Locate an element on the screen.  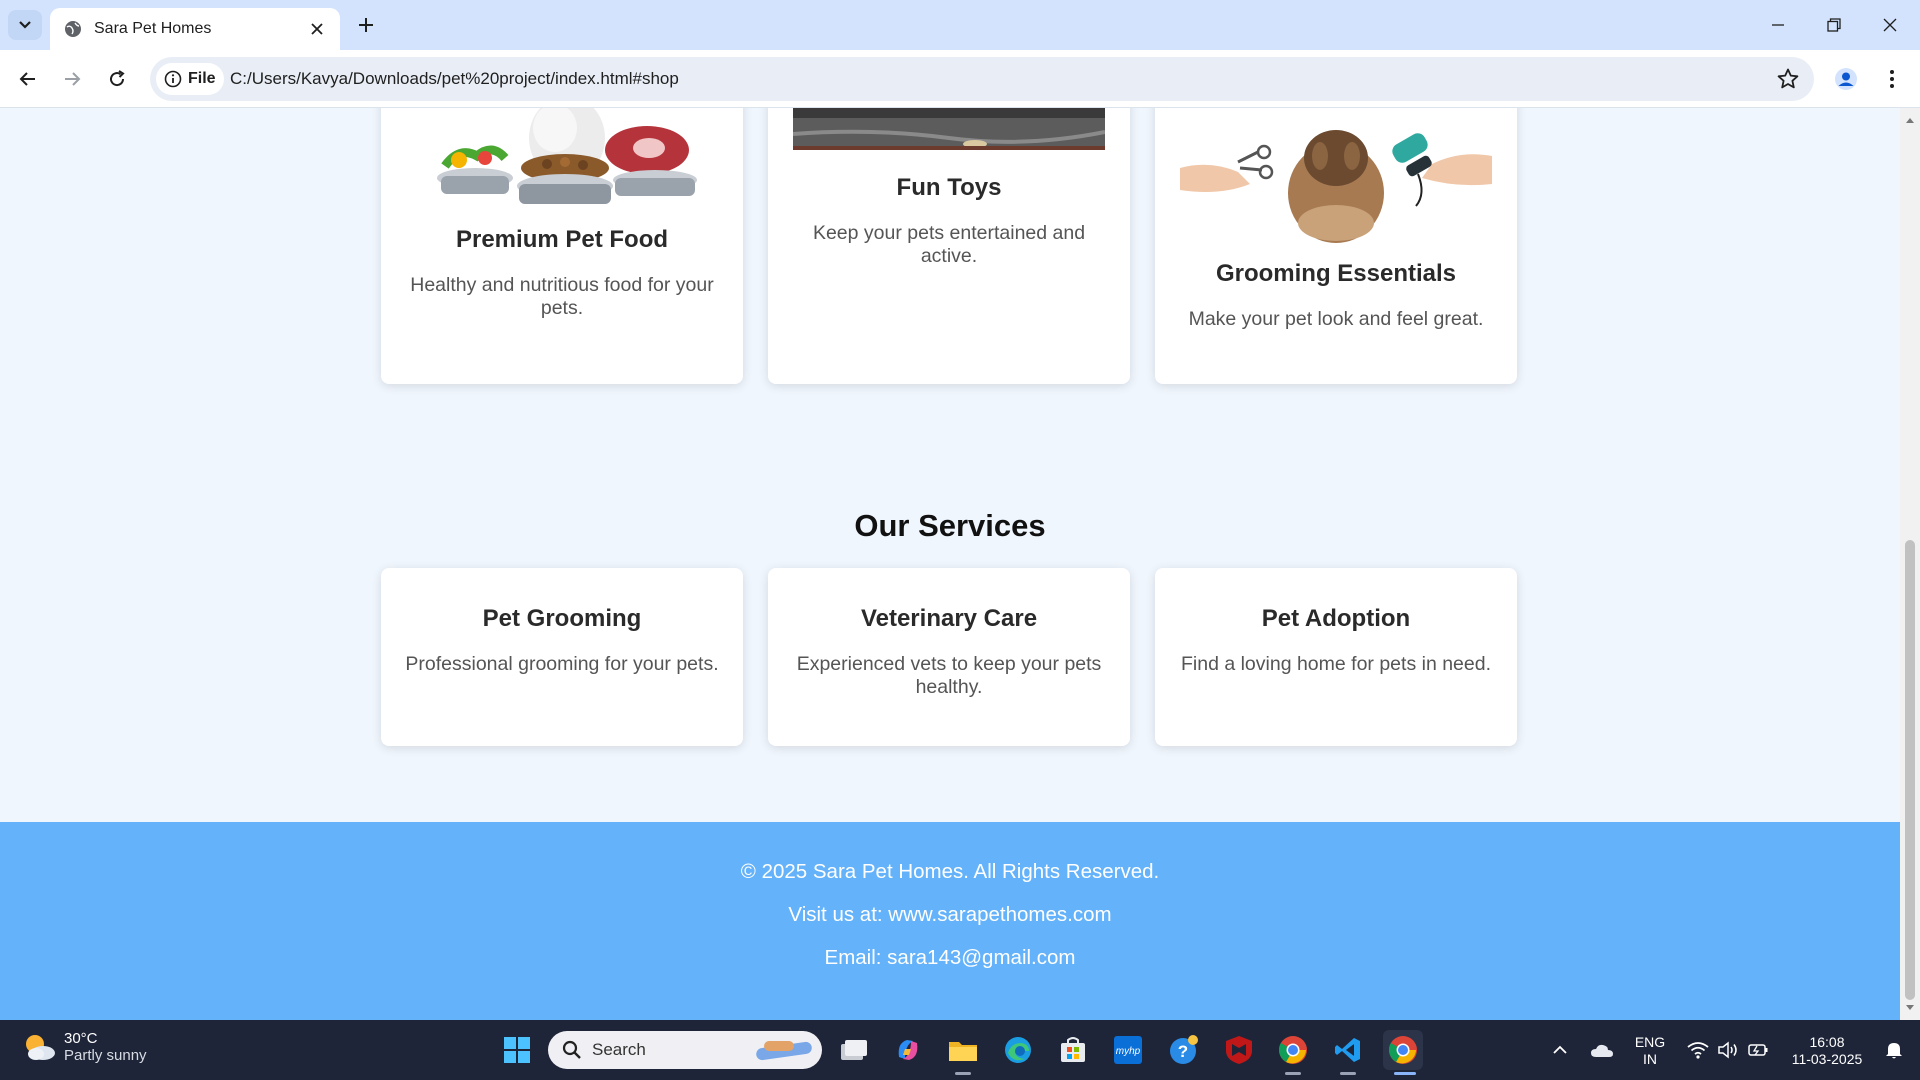
weather-widget: 30°C Partly sunny is located at coordinates (84, 1047).